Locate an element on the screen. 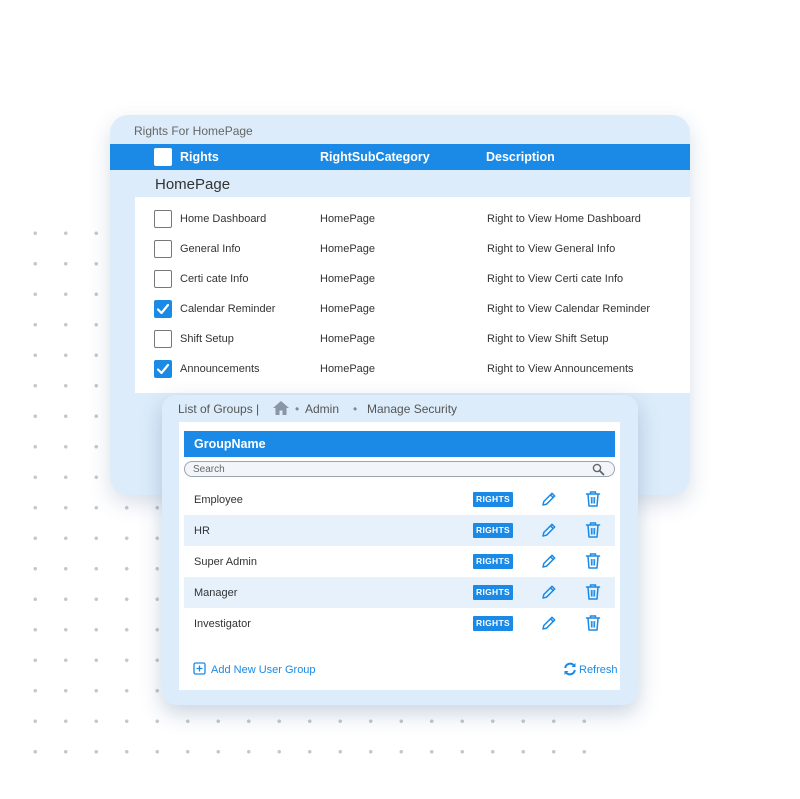 The height and width of the screenshot is (799, 800). search-input is located at coordinates (383, 469).